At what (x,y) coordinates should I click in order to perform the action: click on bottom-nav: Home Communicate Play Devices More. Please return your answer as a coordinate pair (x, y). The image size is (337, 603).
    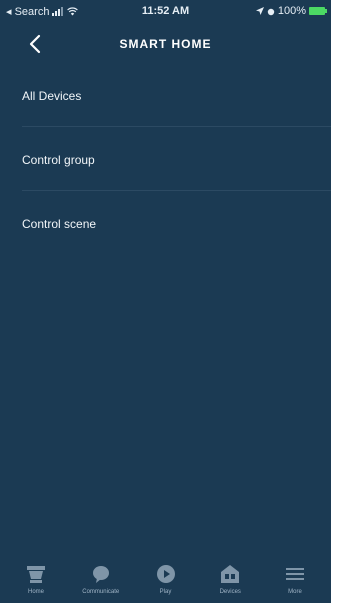
    Looking at the image, I should click on (165, 578).